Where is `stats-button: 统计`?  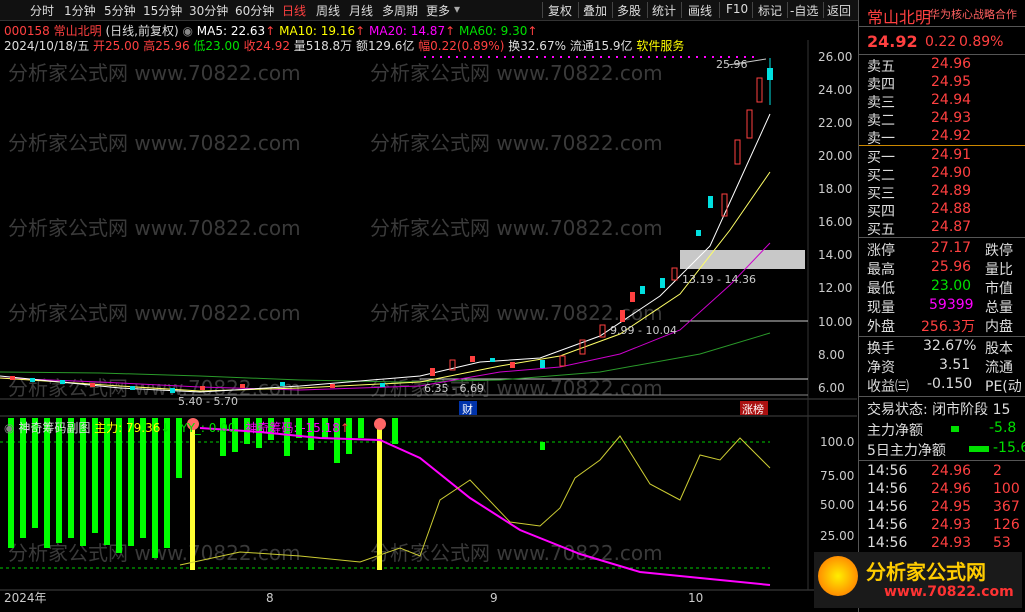
stats-button: 统计 is located at coordinates (664, 10).